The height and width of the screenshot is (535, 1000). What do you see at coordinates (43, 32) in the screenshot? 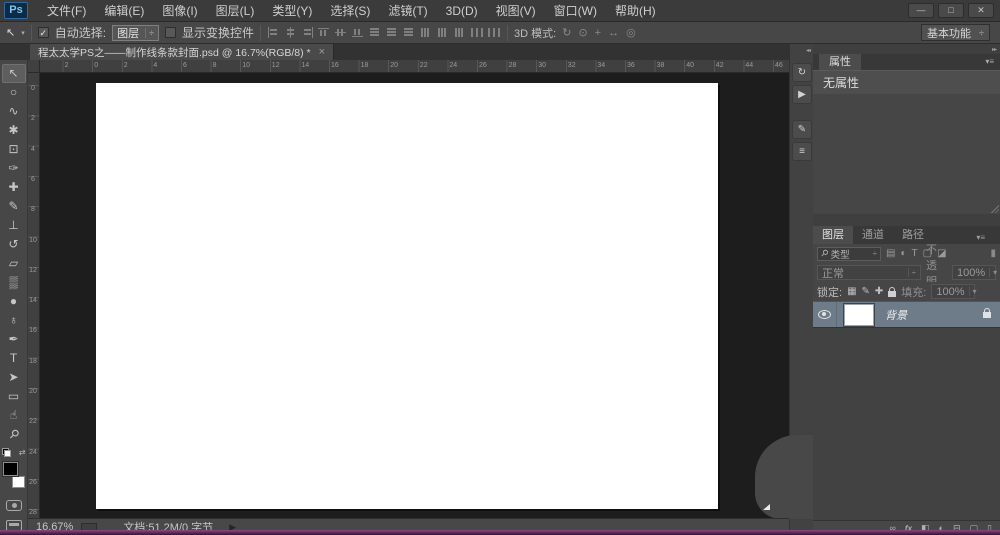
I see `auto-select-checkbox: ✓` at bounding box center [43, 32].